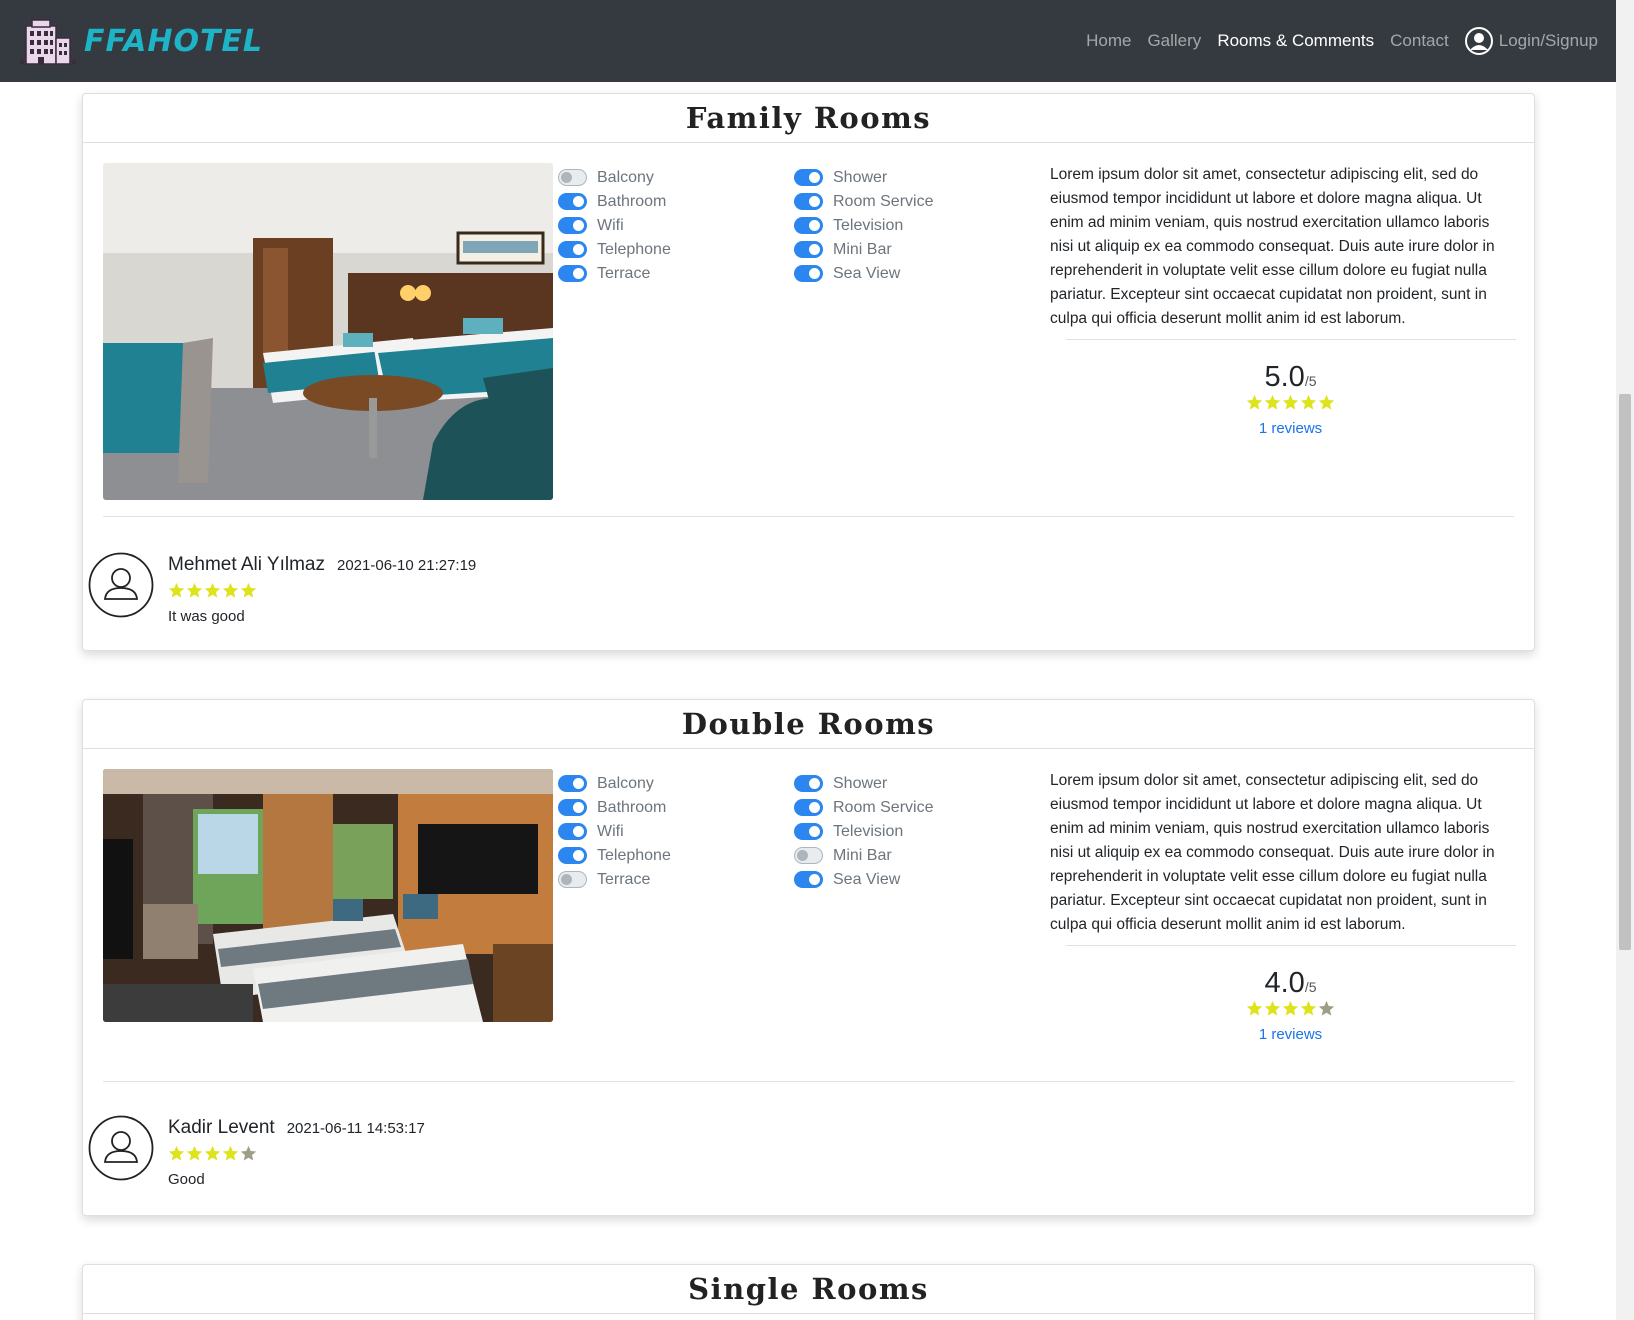 Image resolution: width=1634 pixels, height=1320 pixels. What do you see at coordinates (860, 177) in the screenshot?
I see `feature-label: Shower` at bounding box center [860, 177].